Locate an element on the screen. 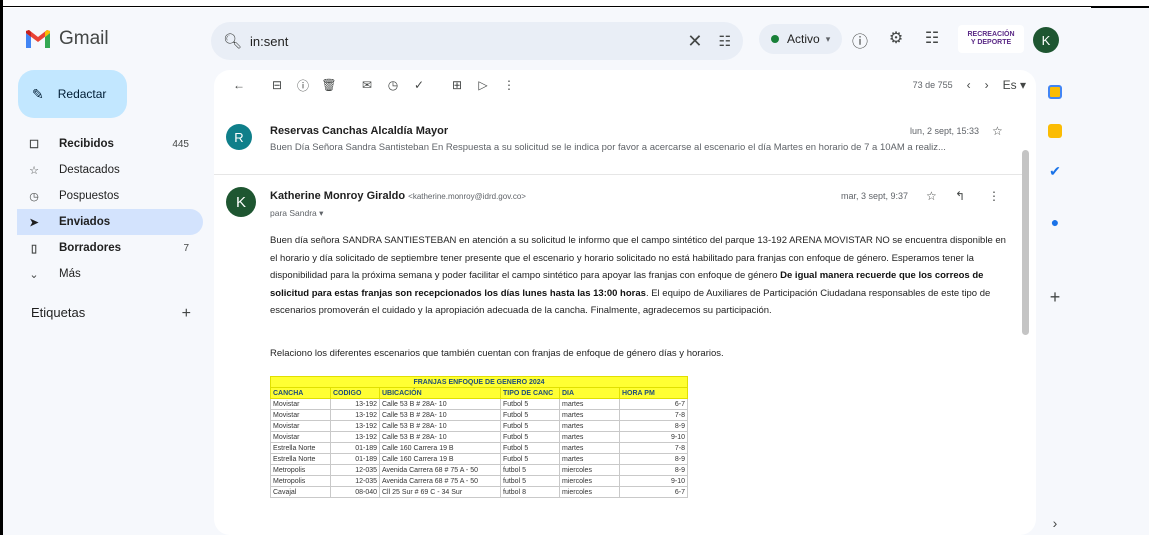  sender-avatar: K is located at coordinates (241, 202).